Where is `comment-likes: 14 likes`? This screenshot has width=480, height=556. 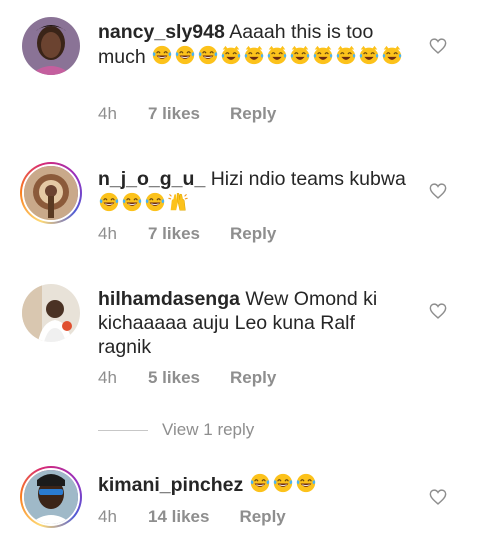 comment-likes: 14 likes is located at coordinates (178, 517).